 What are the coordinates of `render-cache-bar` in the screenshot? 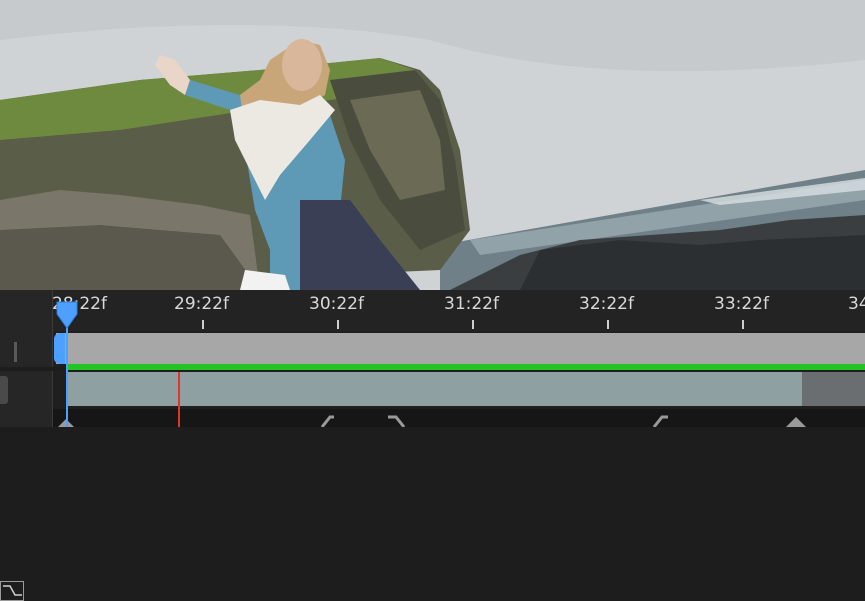 It's located at (465, 367).